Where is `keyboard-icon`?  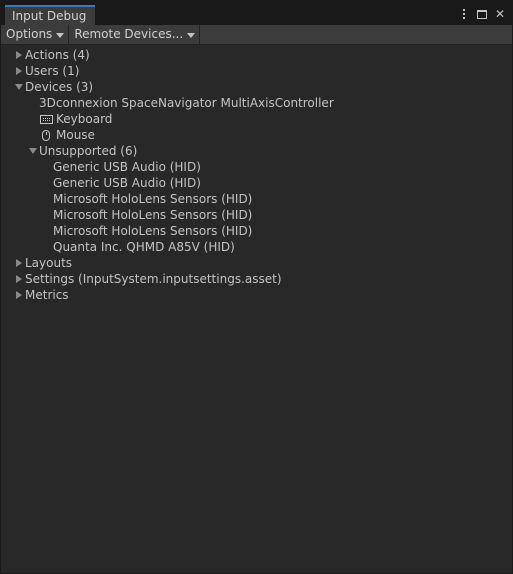 keyboard-icon is located at coordinates (46, 119).